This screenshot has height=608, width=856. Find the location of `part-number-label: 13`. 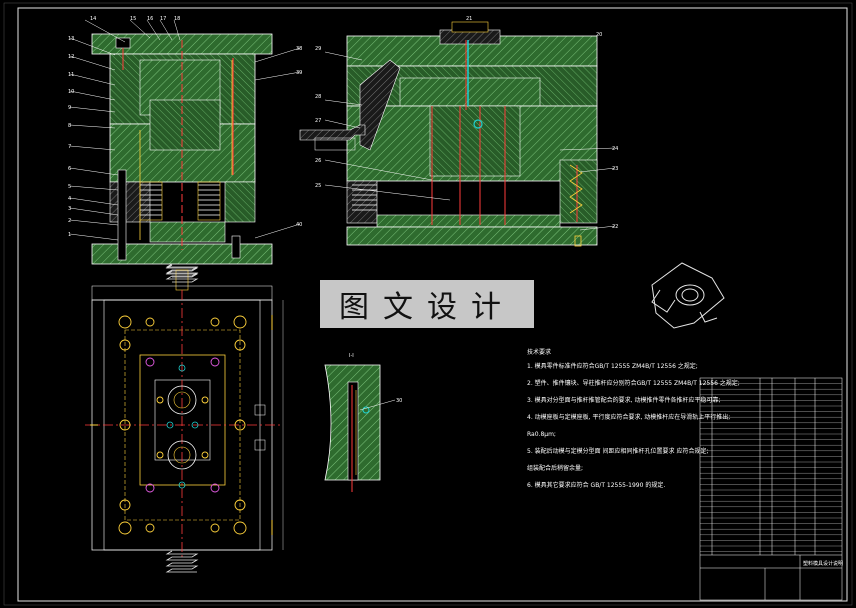

part-number-label: 13 is located at coordinates (71, 39).